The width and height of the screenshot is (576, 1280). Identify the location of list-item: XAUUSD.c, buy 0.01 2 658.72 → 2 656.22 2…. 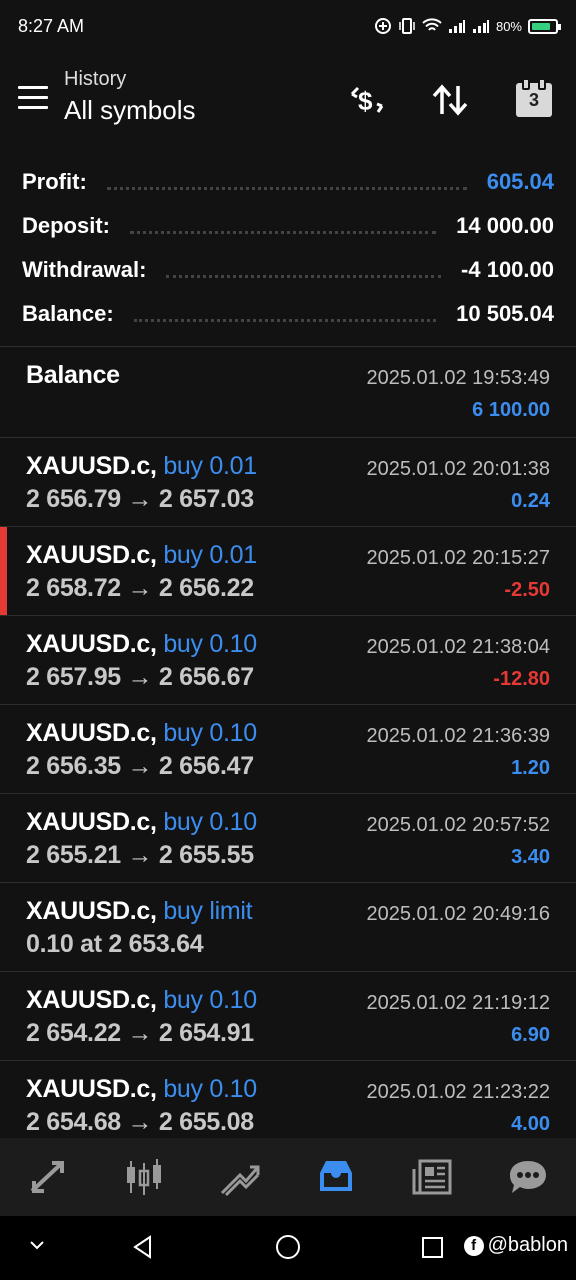
(288, 570).